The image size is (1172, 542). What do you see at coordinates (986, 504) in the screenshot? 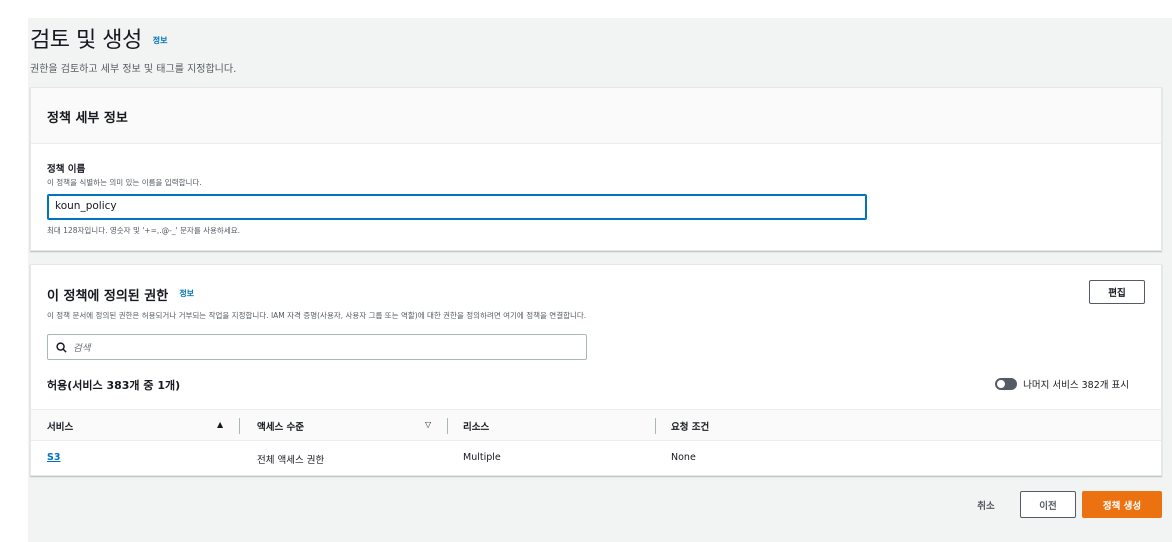
I see `cancel-button: 취소` at bounding box center [986, 504].